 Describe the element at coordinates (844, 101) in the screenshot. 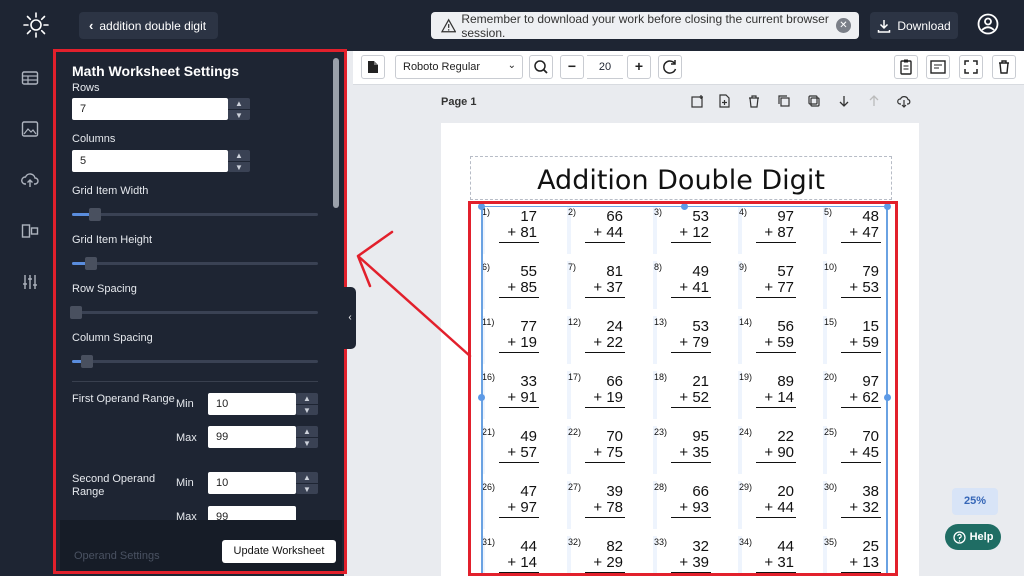

I see `arrow-down-icon` at that location.